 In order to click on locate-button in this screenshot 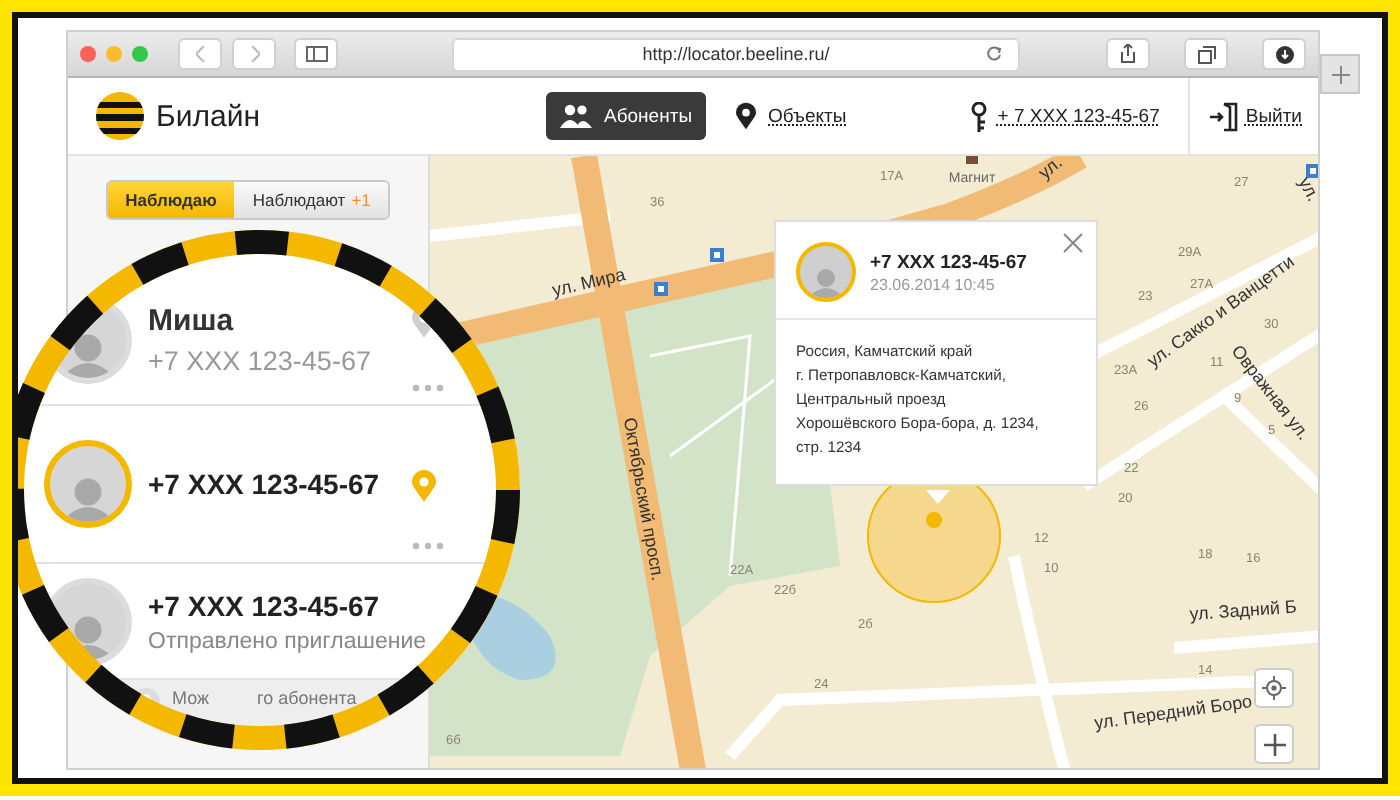, I will do `click(1274, 688)`.